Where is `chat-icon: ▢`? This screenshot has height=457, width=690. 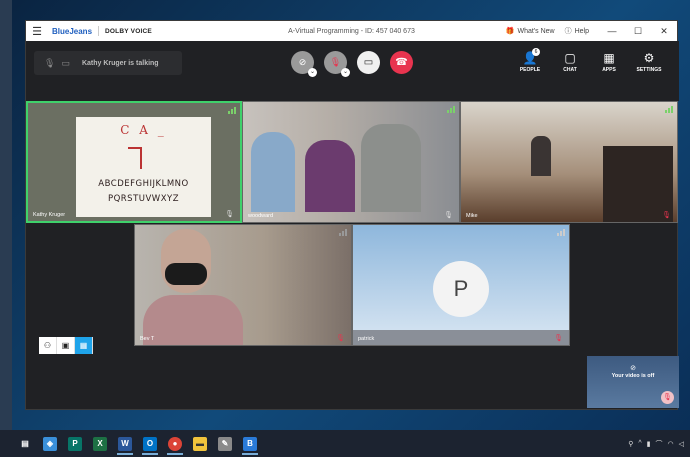 chat-icon: ▢ is located at coordinates (570, 58).